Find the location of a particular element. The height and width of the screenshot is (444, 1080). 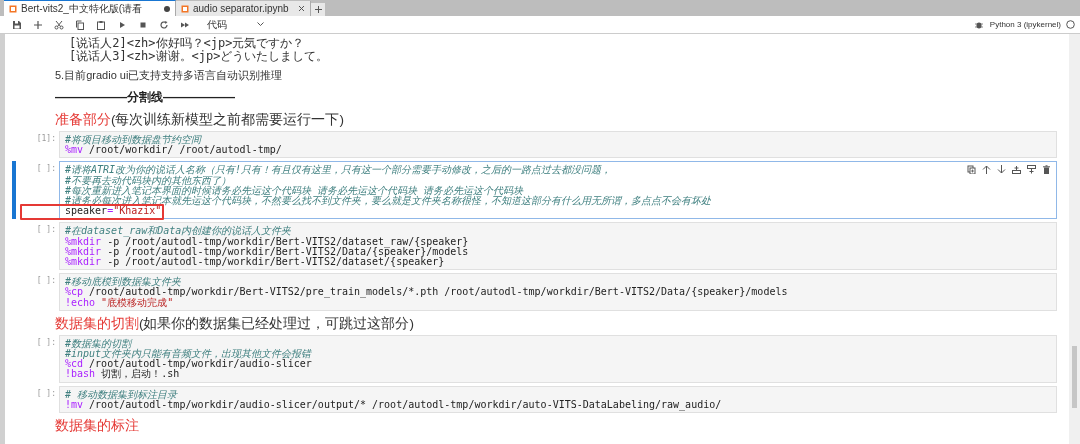

code-line: #请将ATRI改为你的说话人名称（只有!只有！有且仅有这里，只有这一个部分需要手动修改，之后的一路点过去都没问题， is located at coordinates (338, 170).